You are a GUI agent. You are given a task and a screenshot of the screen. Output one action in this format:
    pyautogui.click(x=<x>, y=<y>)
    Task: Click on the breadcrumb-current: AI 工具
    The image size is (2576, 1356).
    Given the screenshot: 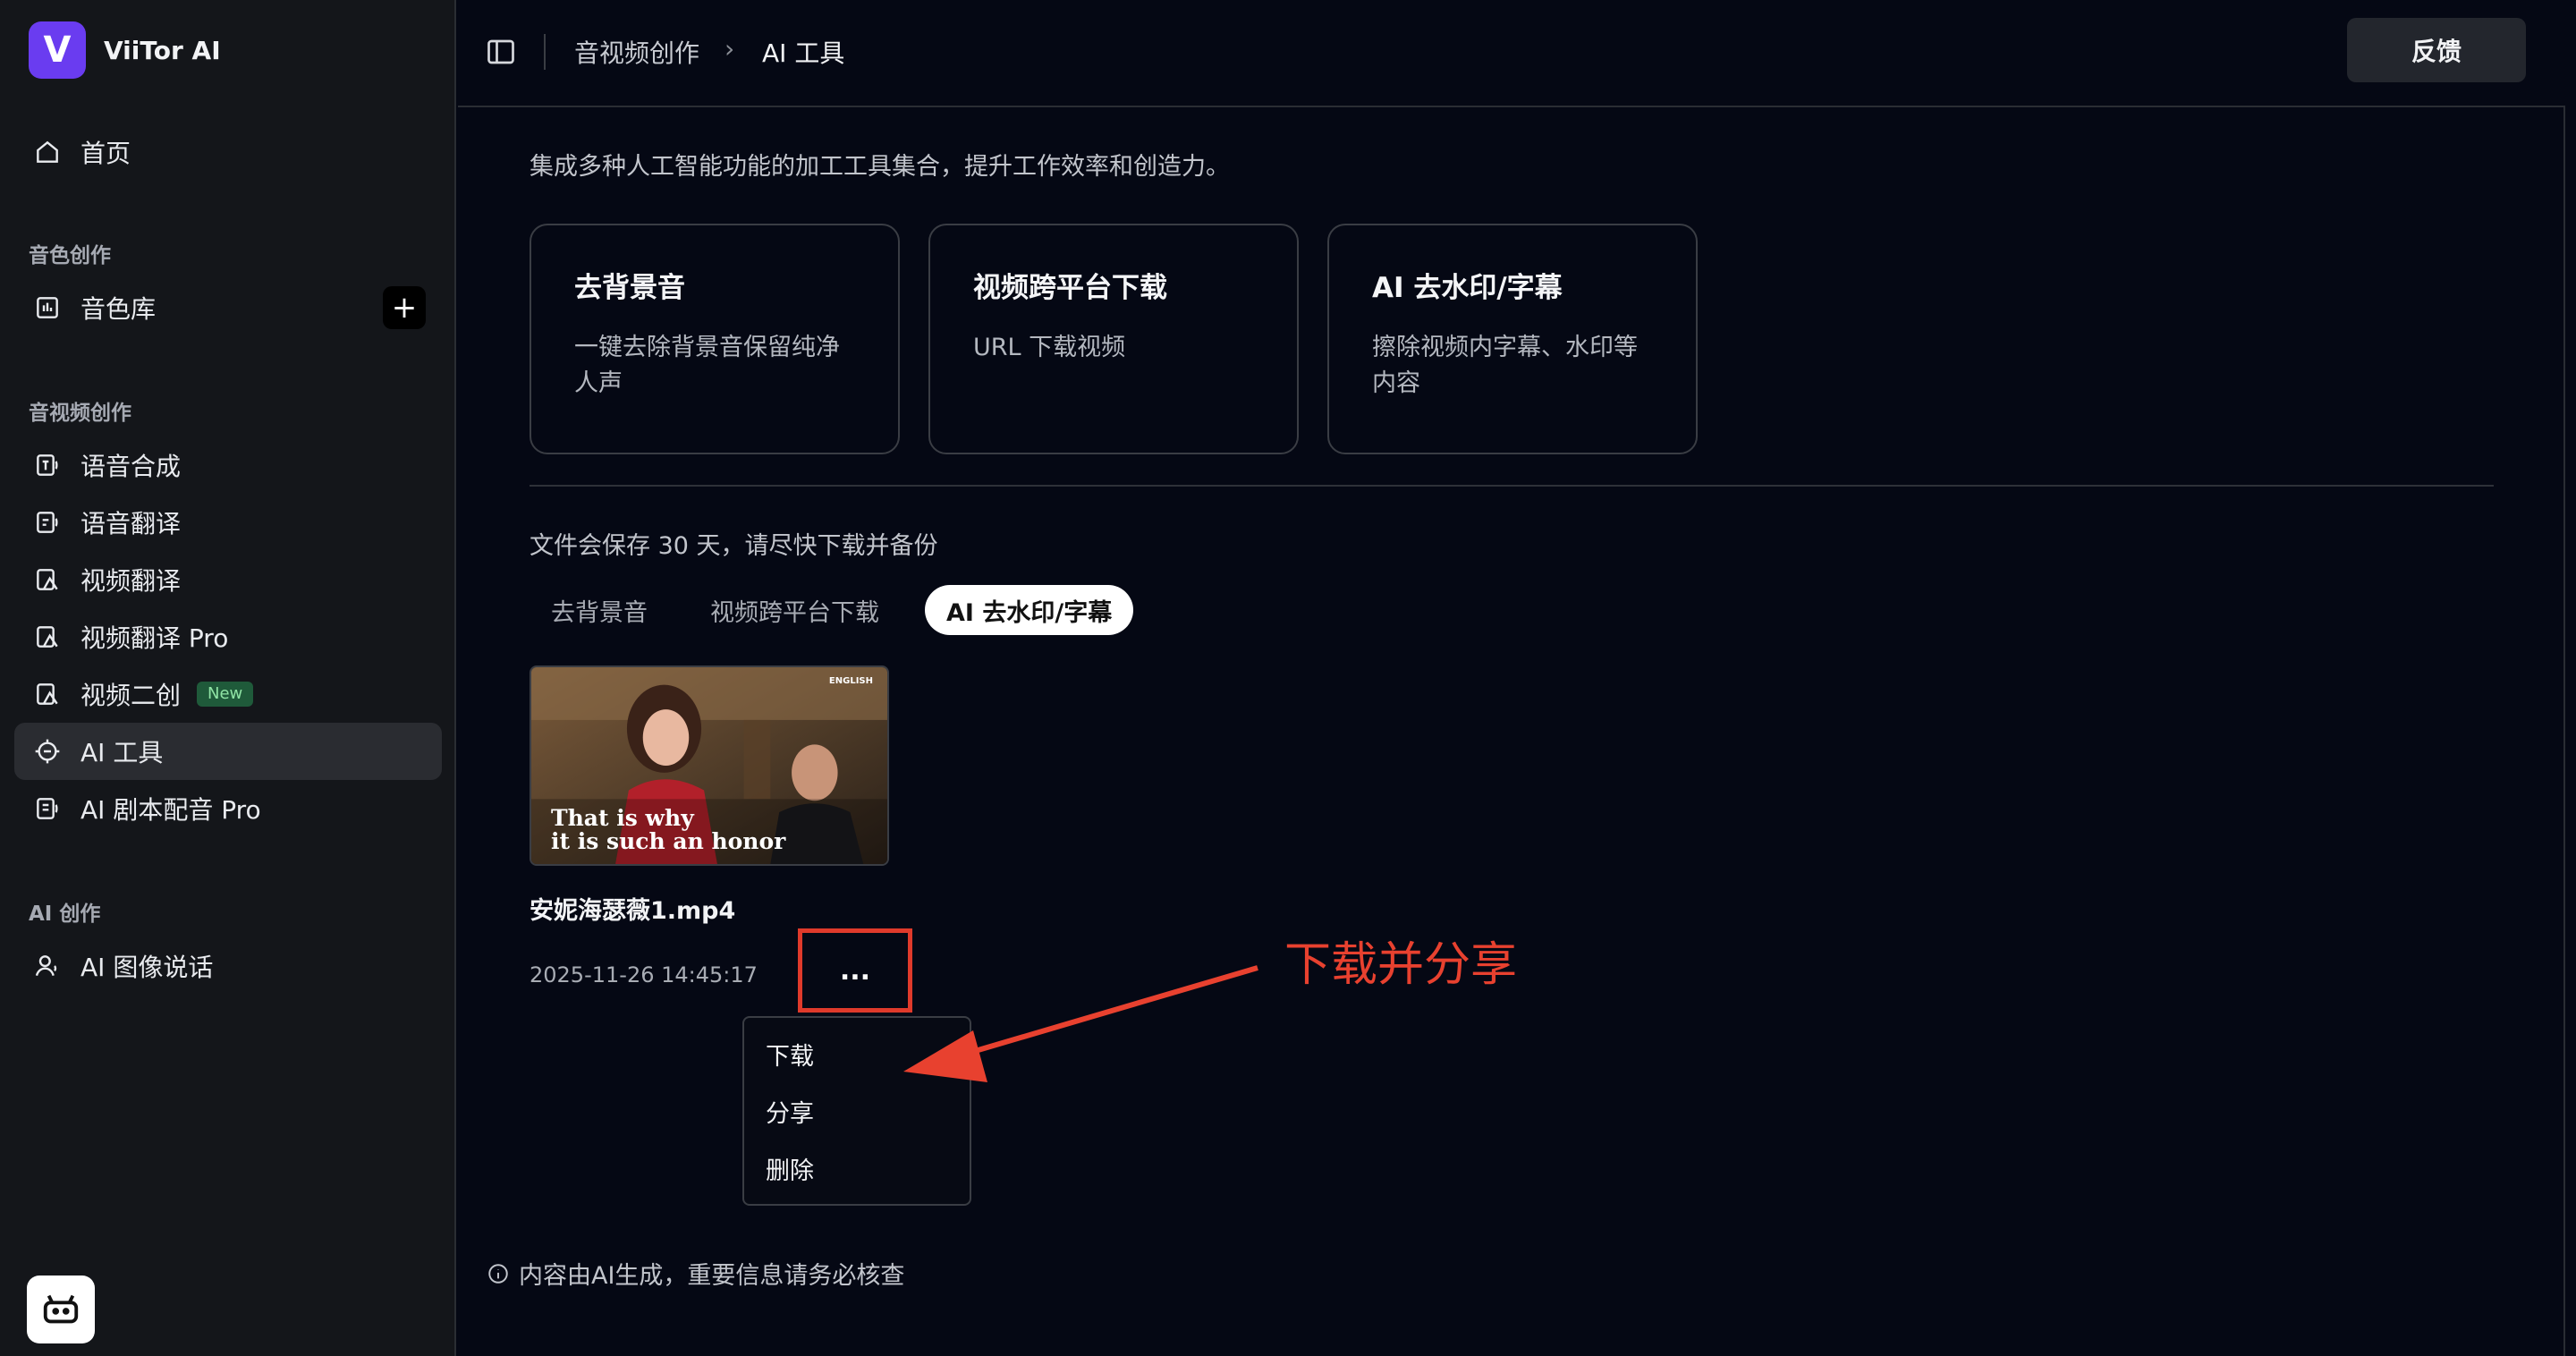 What is the action you would take?
    pyautogui.click(x=803, y=53)
    